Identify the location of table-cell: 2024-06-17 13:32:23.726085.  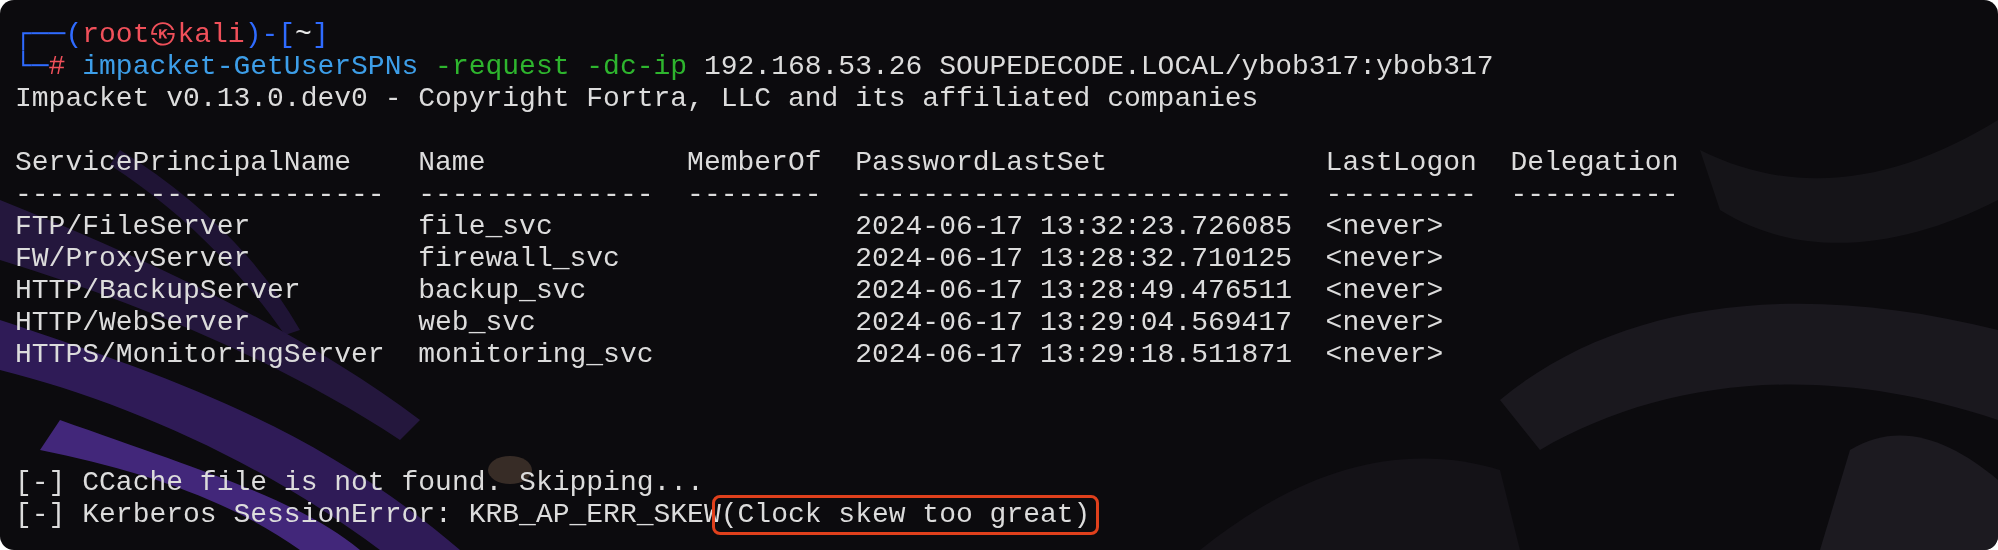
(1073, 226).